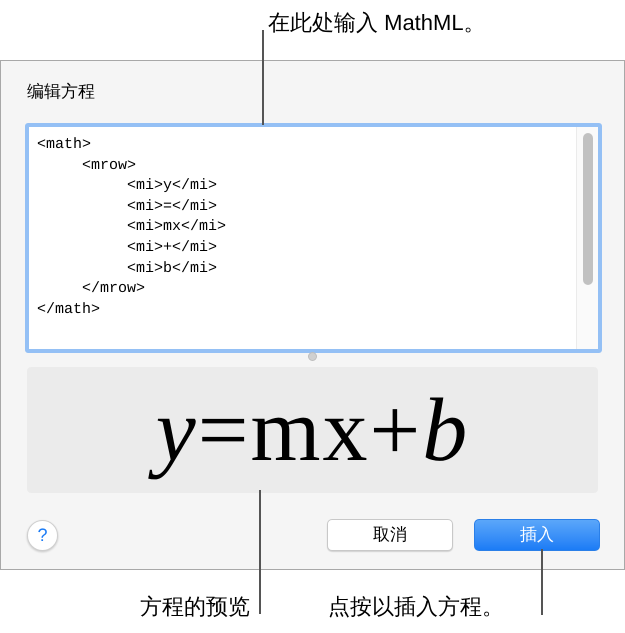 Image resolution: width=625 pixels, height=633 pixels. What do you see at coordinates (64, 145) in the screenshot?
I see `code-line: <math>` at bounding box center [64, 145].